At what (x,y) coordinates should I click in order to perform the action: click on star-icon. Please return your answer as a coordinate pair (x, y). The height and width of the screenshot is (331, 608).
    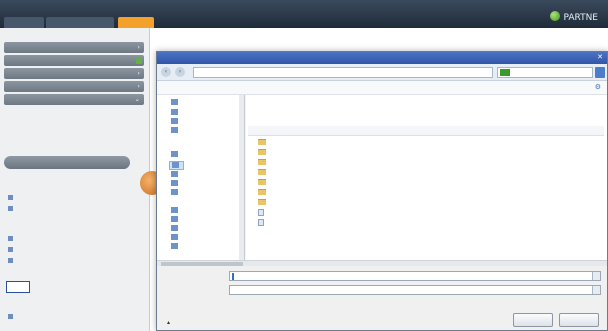
    Looking at the image, I should click on (174, 102).